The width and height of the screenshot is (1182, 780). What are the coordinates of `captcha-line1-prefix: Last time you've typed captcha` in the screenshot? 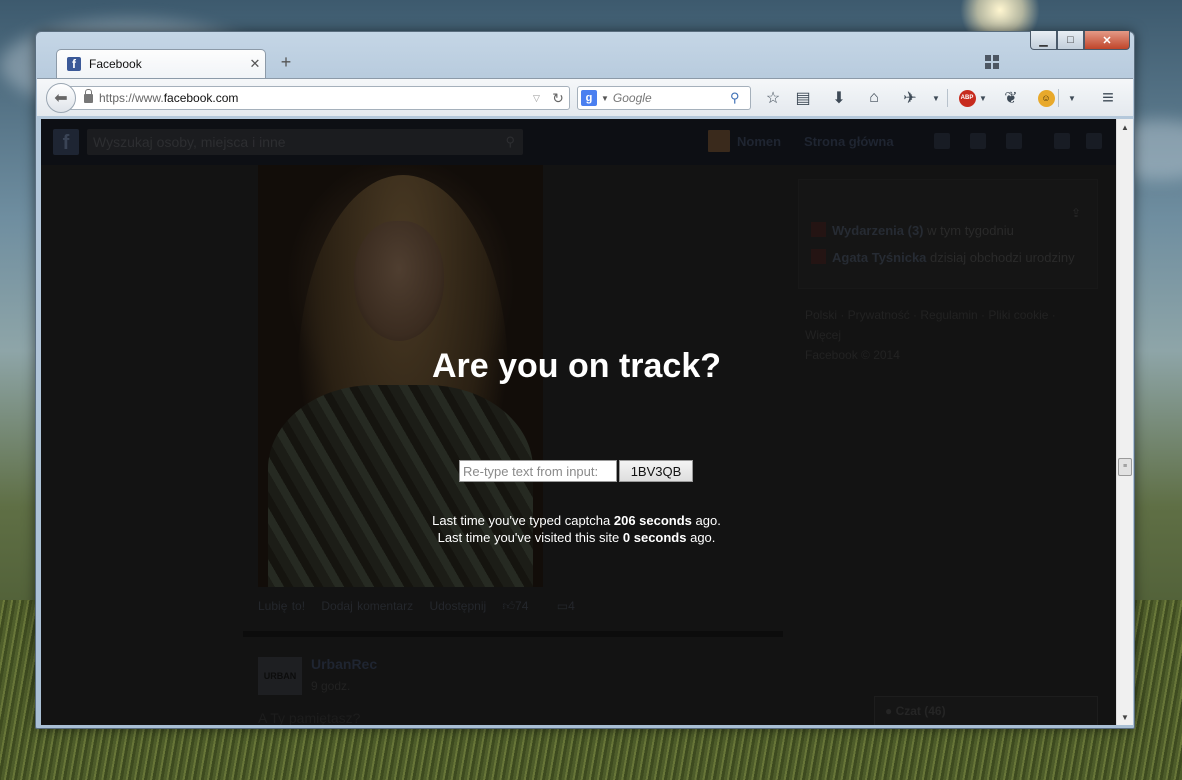 It's located at (523, 520).